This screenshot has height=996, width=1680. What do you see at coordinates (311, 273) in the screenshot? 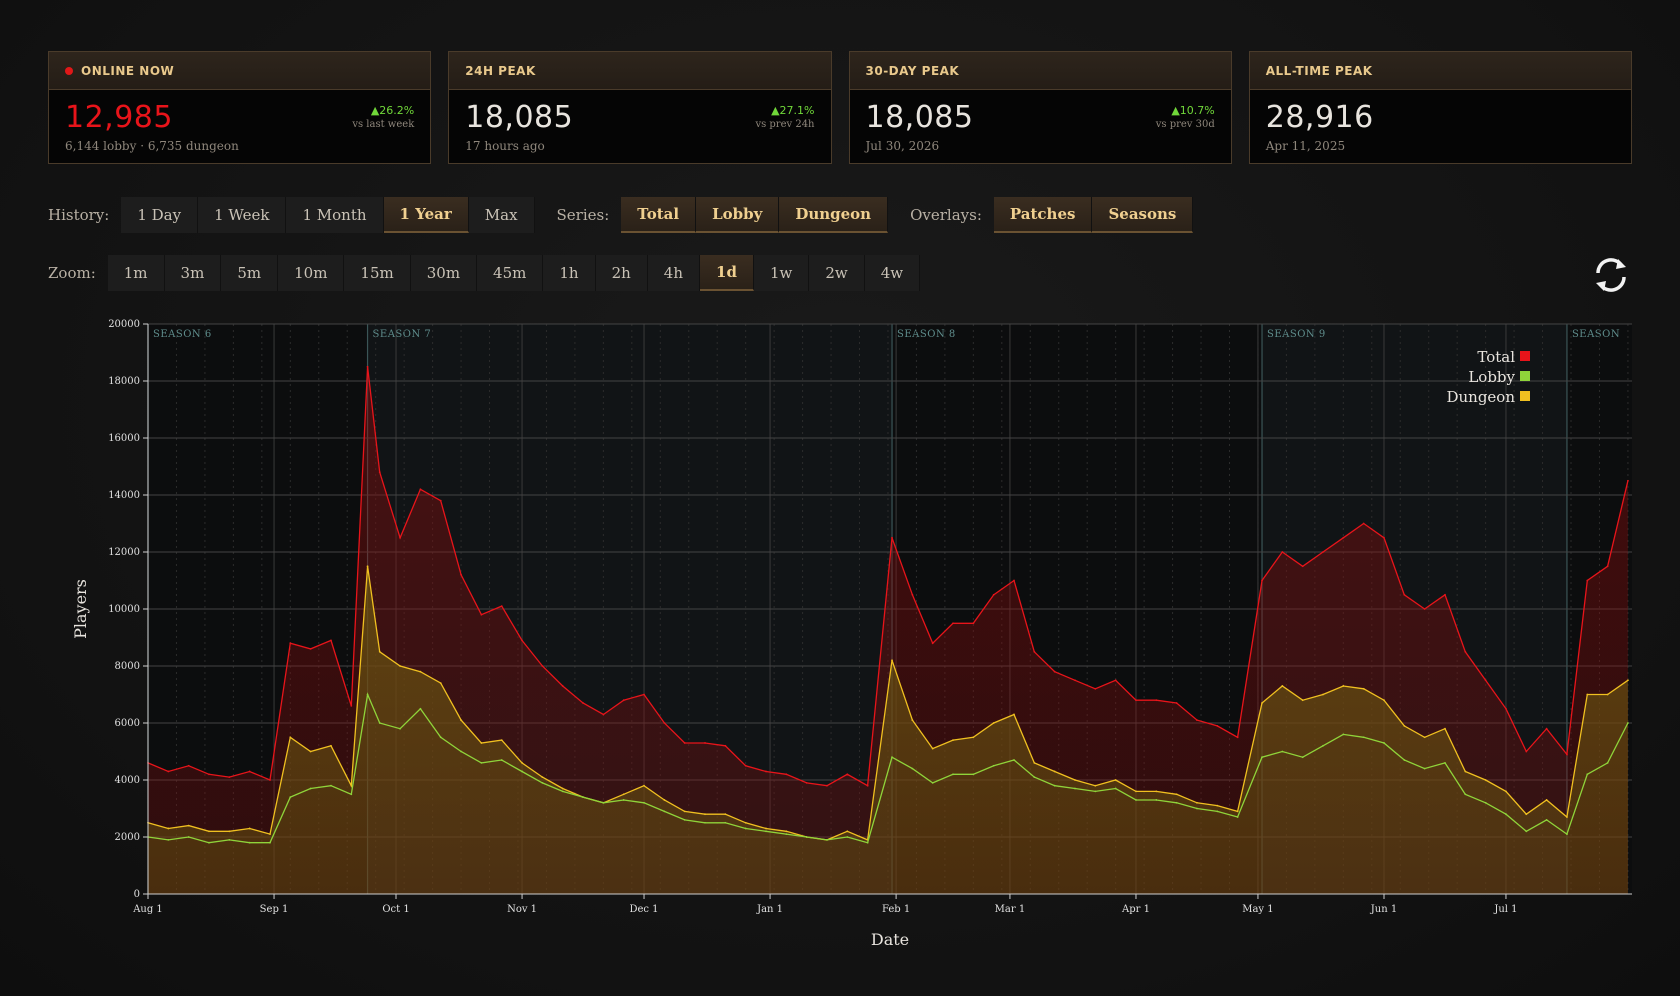
I see `zoom-button: 10m` at bounding box center [311, 273].